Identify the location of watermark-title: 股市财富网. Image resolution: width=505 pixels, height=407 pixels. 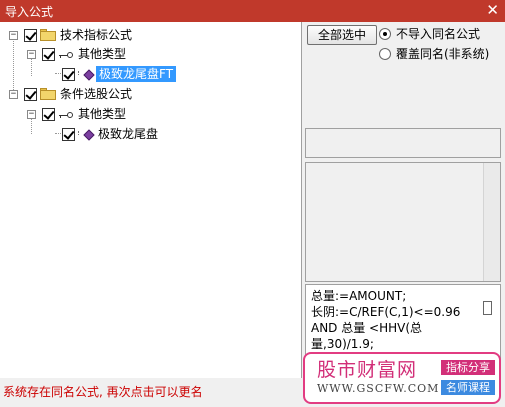
(367, 370).